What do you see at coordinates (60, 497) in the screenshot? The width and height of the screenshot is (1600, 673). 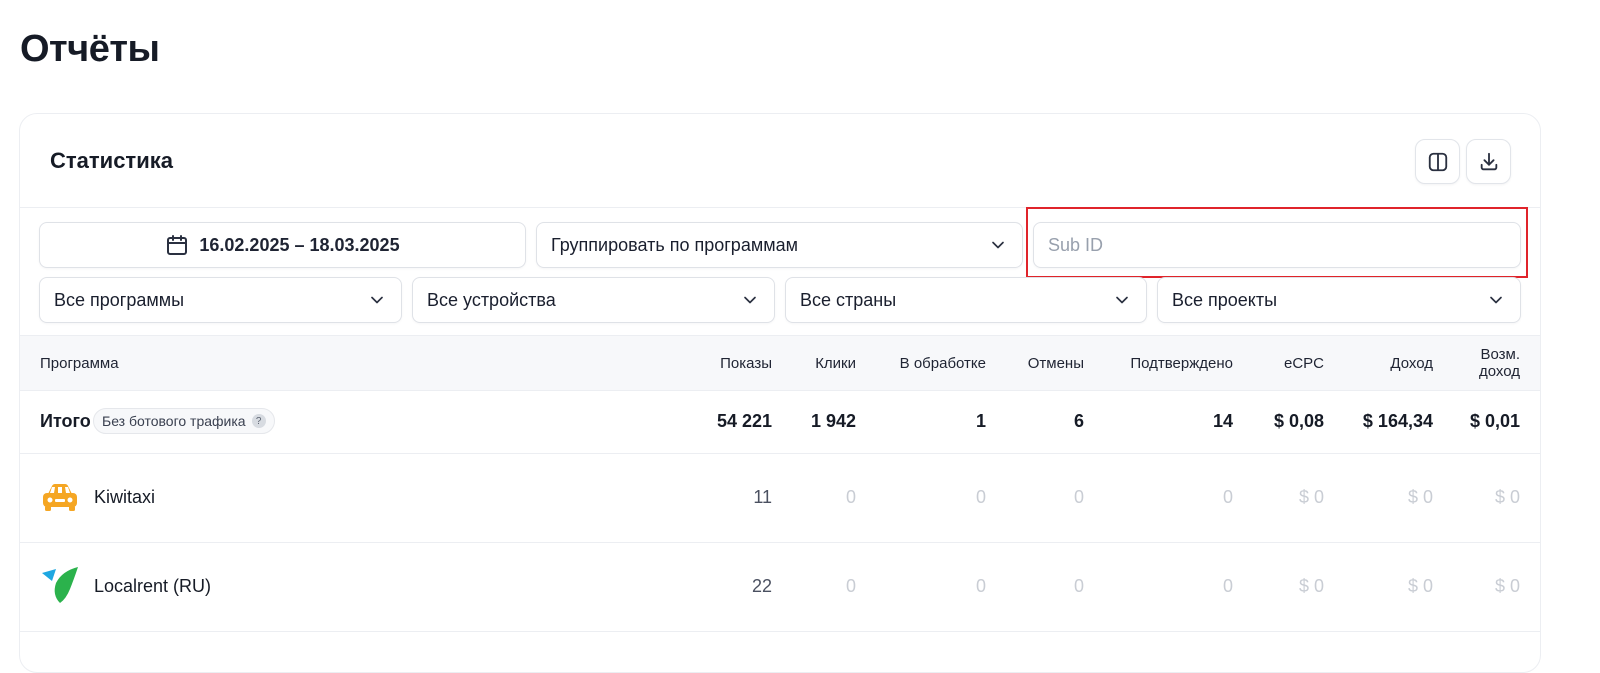 I see `taxi-car-icon` at bounding box center [60, 497].